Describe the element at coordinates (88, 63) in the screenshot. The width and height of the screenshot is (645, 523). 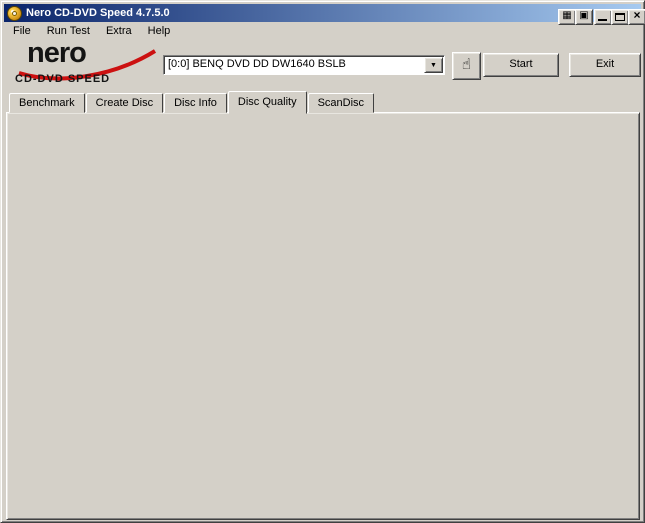
I see `nero-logo: nero CD-DVD SPEED` at that location.